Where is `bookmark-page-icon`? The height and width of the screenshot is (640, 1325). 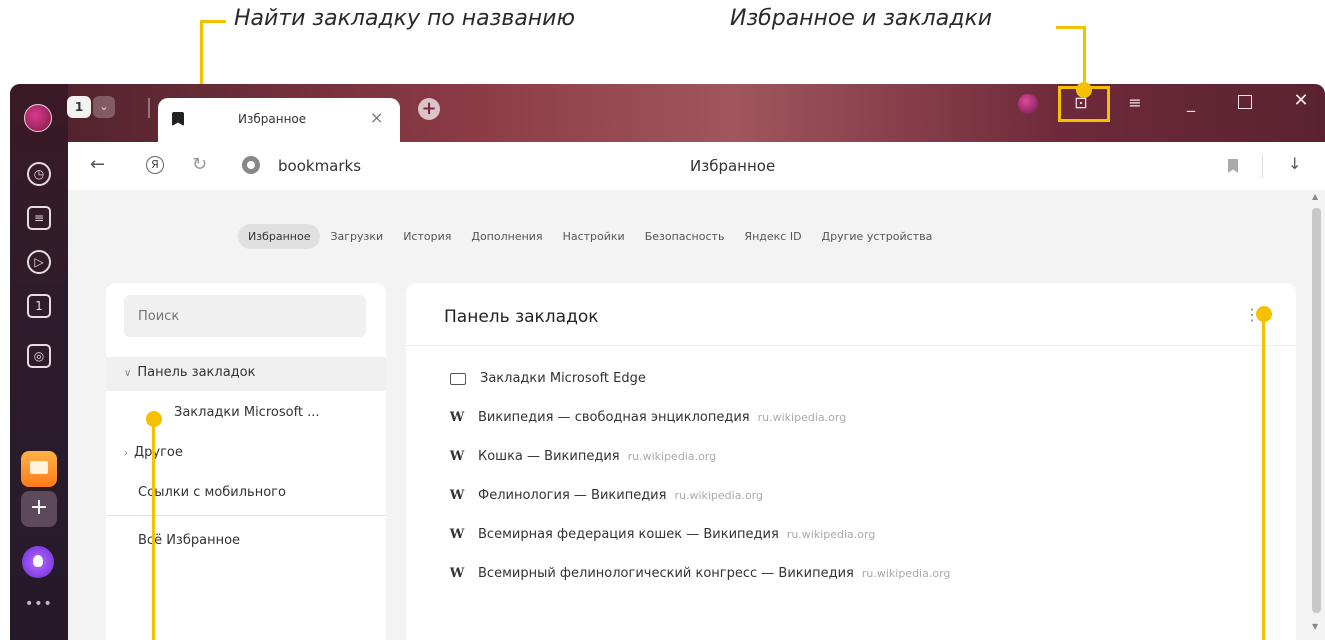 bookmark-page-icon is located at coordinates (1233, 166).